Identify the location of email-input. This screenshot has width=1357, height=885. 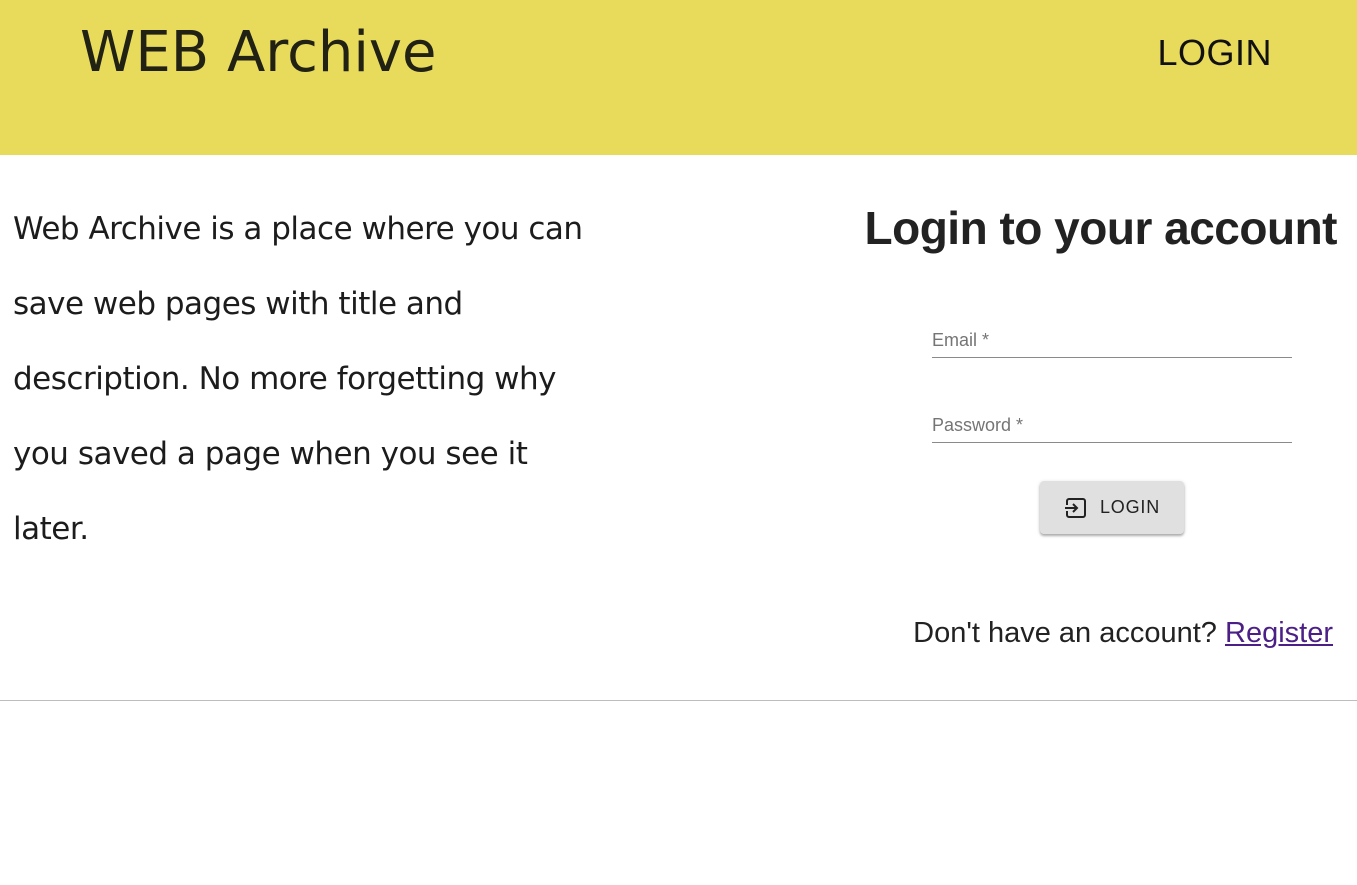
(1112, 337).